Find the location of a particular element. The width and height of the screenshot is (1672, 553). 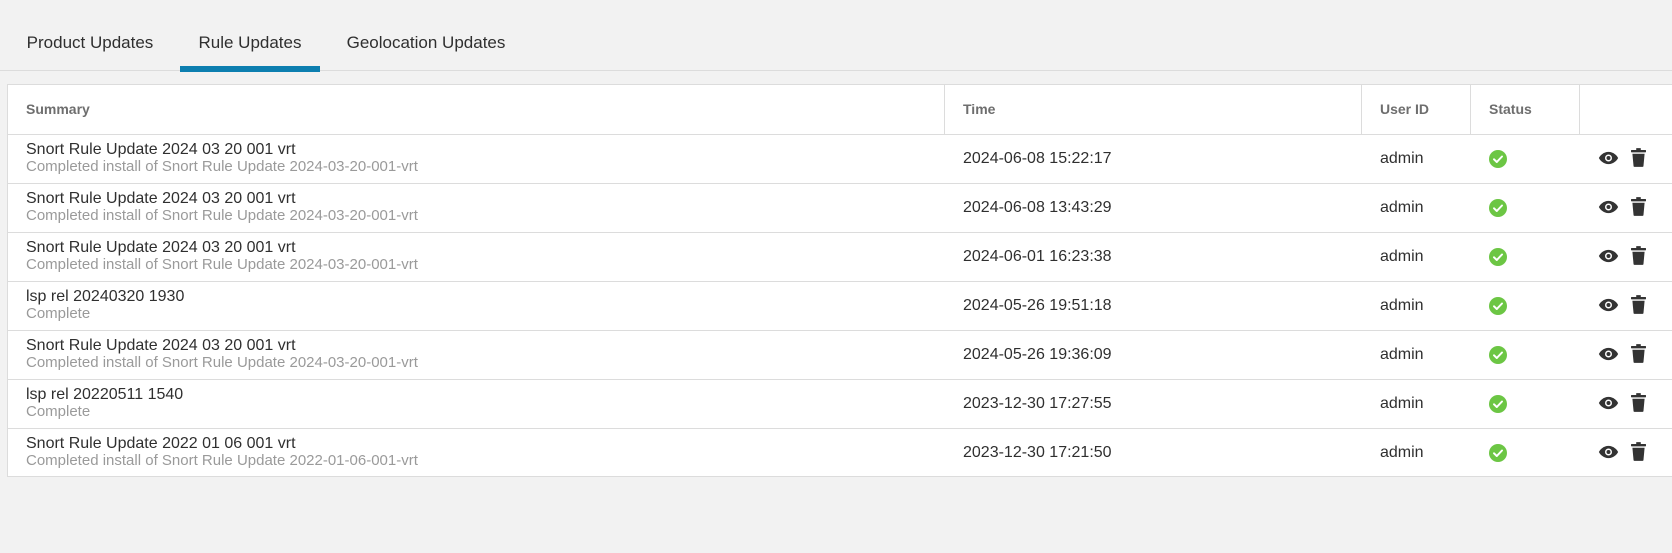

time-cell: 2024-05-26 19:36:09 is located at coordinates (1037, 354).